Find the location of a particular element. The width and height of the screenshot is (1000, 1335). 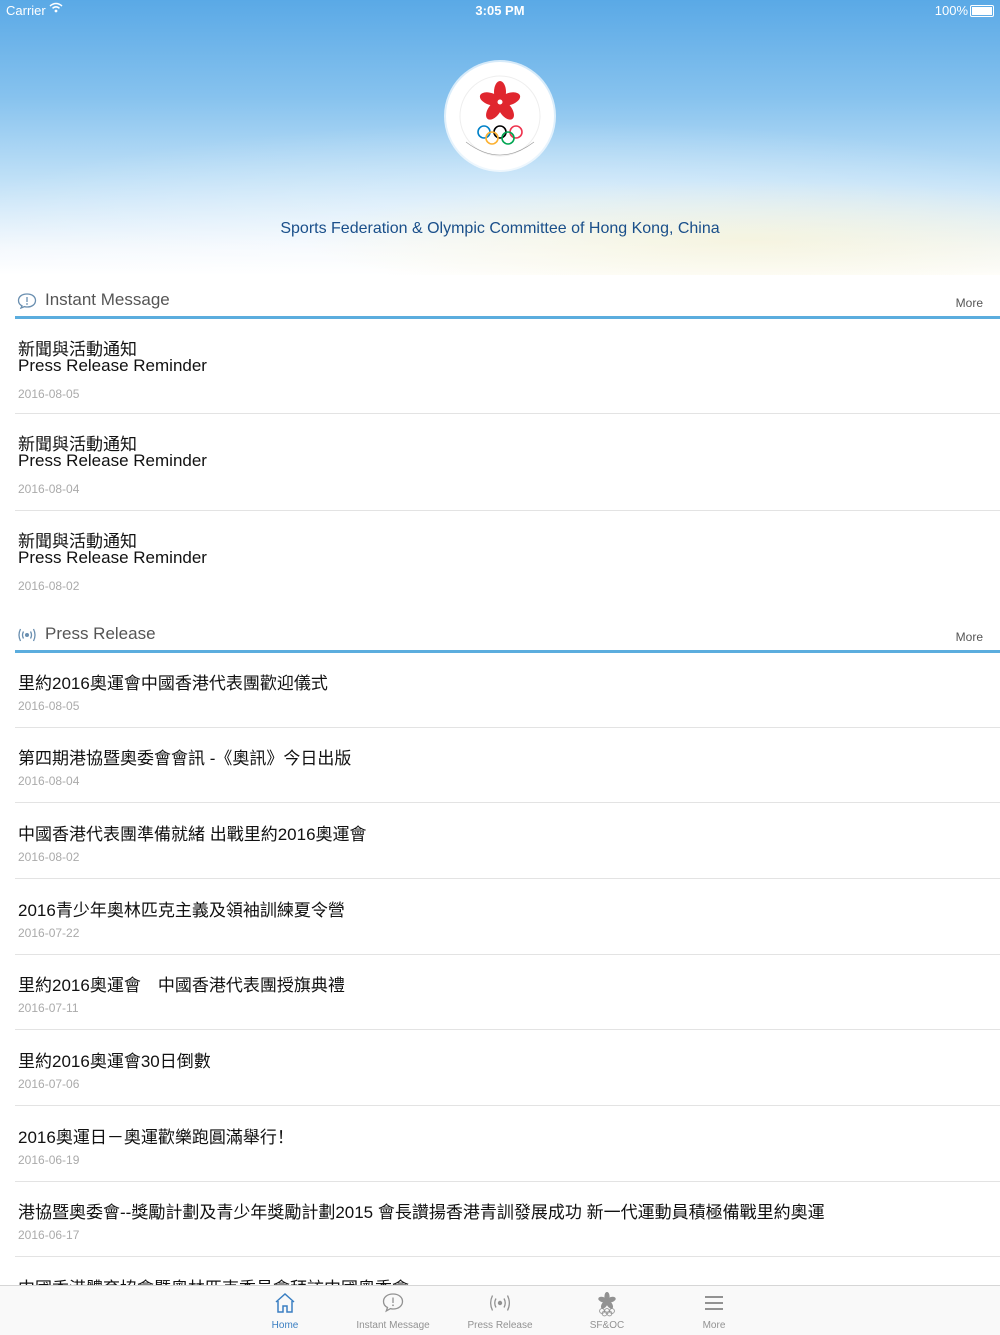

list-item: 第四期港協暨奧委會會訊 -《奧訊》今日出版 2016-08-04 is located at coordinates (507, 765).